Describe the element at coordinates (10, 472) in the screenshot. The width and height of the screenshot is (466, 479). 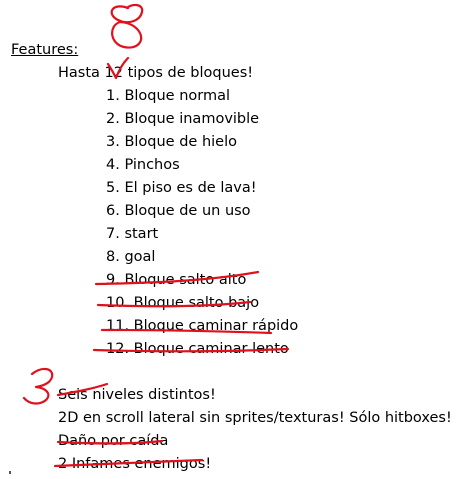
I see `stray-dot` at that location.